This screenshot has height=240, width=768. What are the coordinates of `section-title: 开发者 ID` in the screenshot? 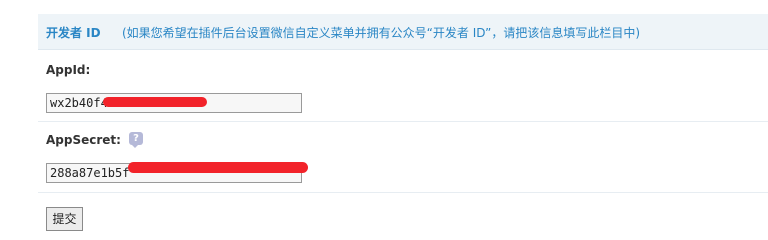 It's located at (73, 33).